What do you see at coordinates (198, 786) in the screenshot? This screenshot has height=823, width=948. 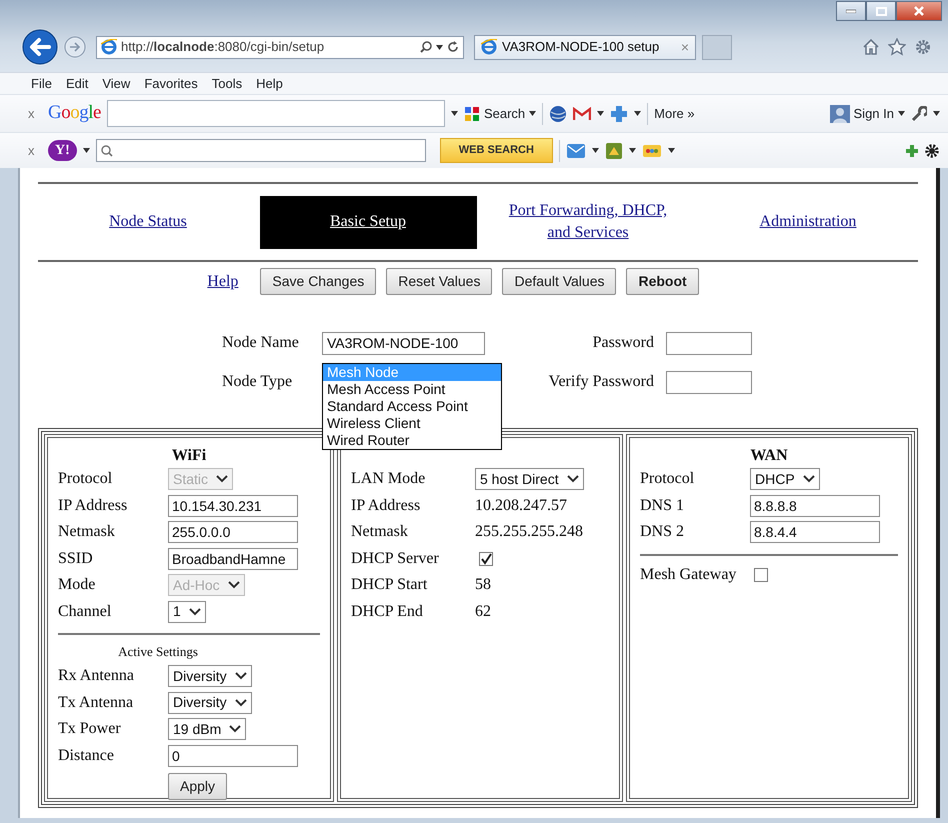 I see `apply-button: Apply` at bounding box center [198, 786].